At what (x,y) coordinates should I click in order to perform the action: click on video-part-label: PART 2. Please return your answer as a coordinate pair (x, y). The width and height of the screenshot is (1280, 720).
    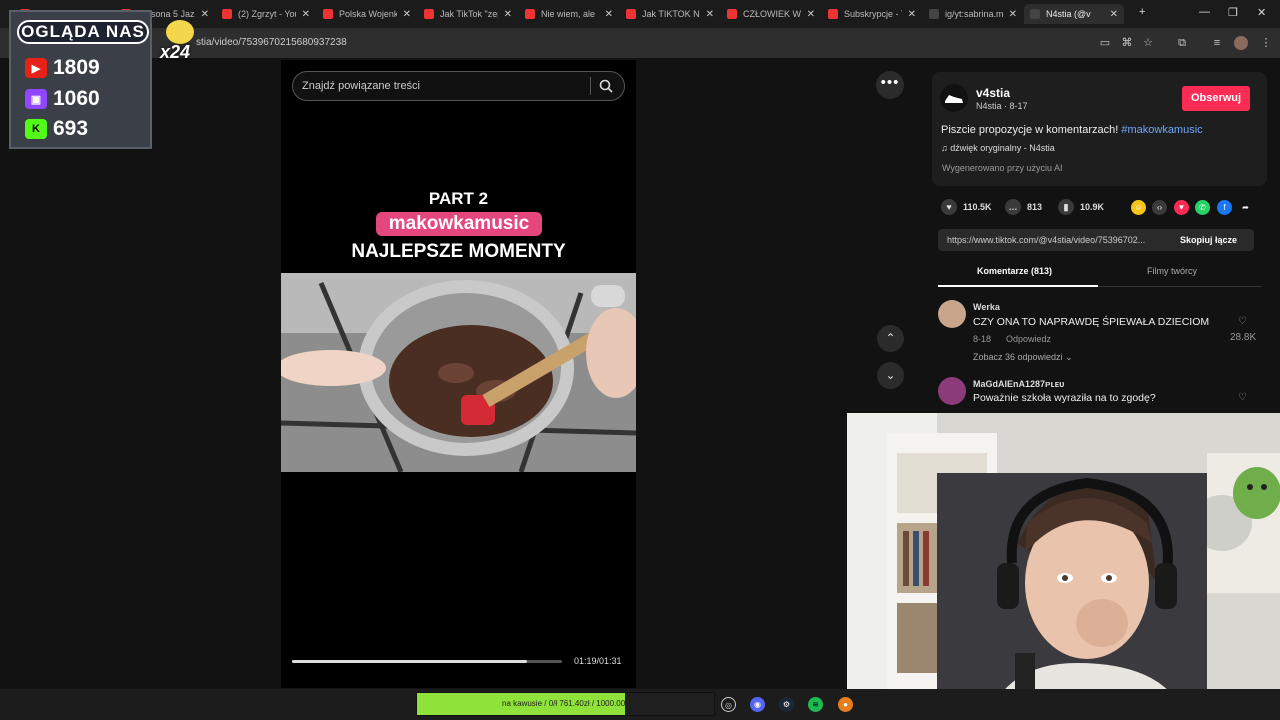
    Looking at the image, I should click on (458, 198).